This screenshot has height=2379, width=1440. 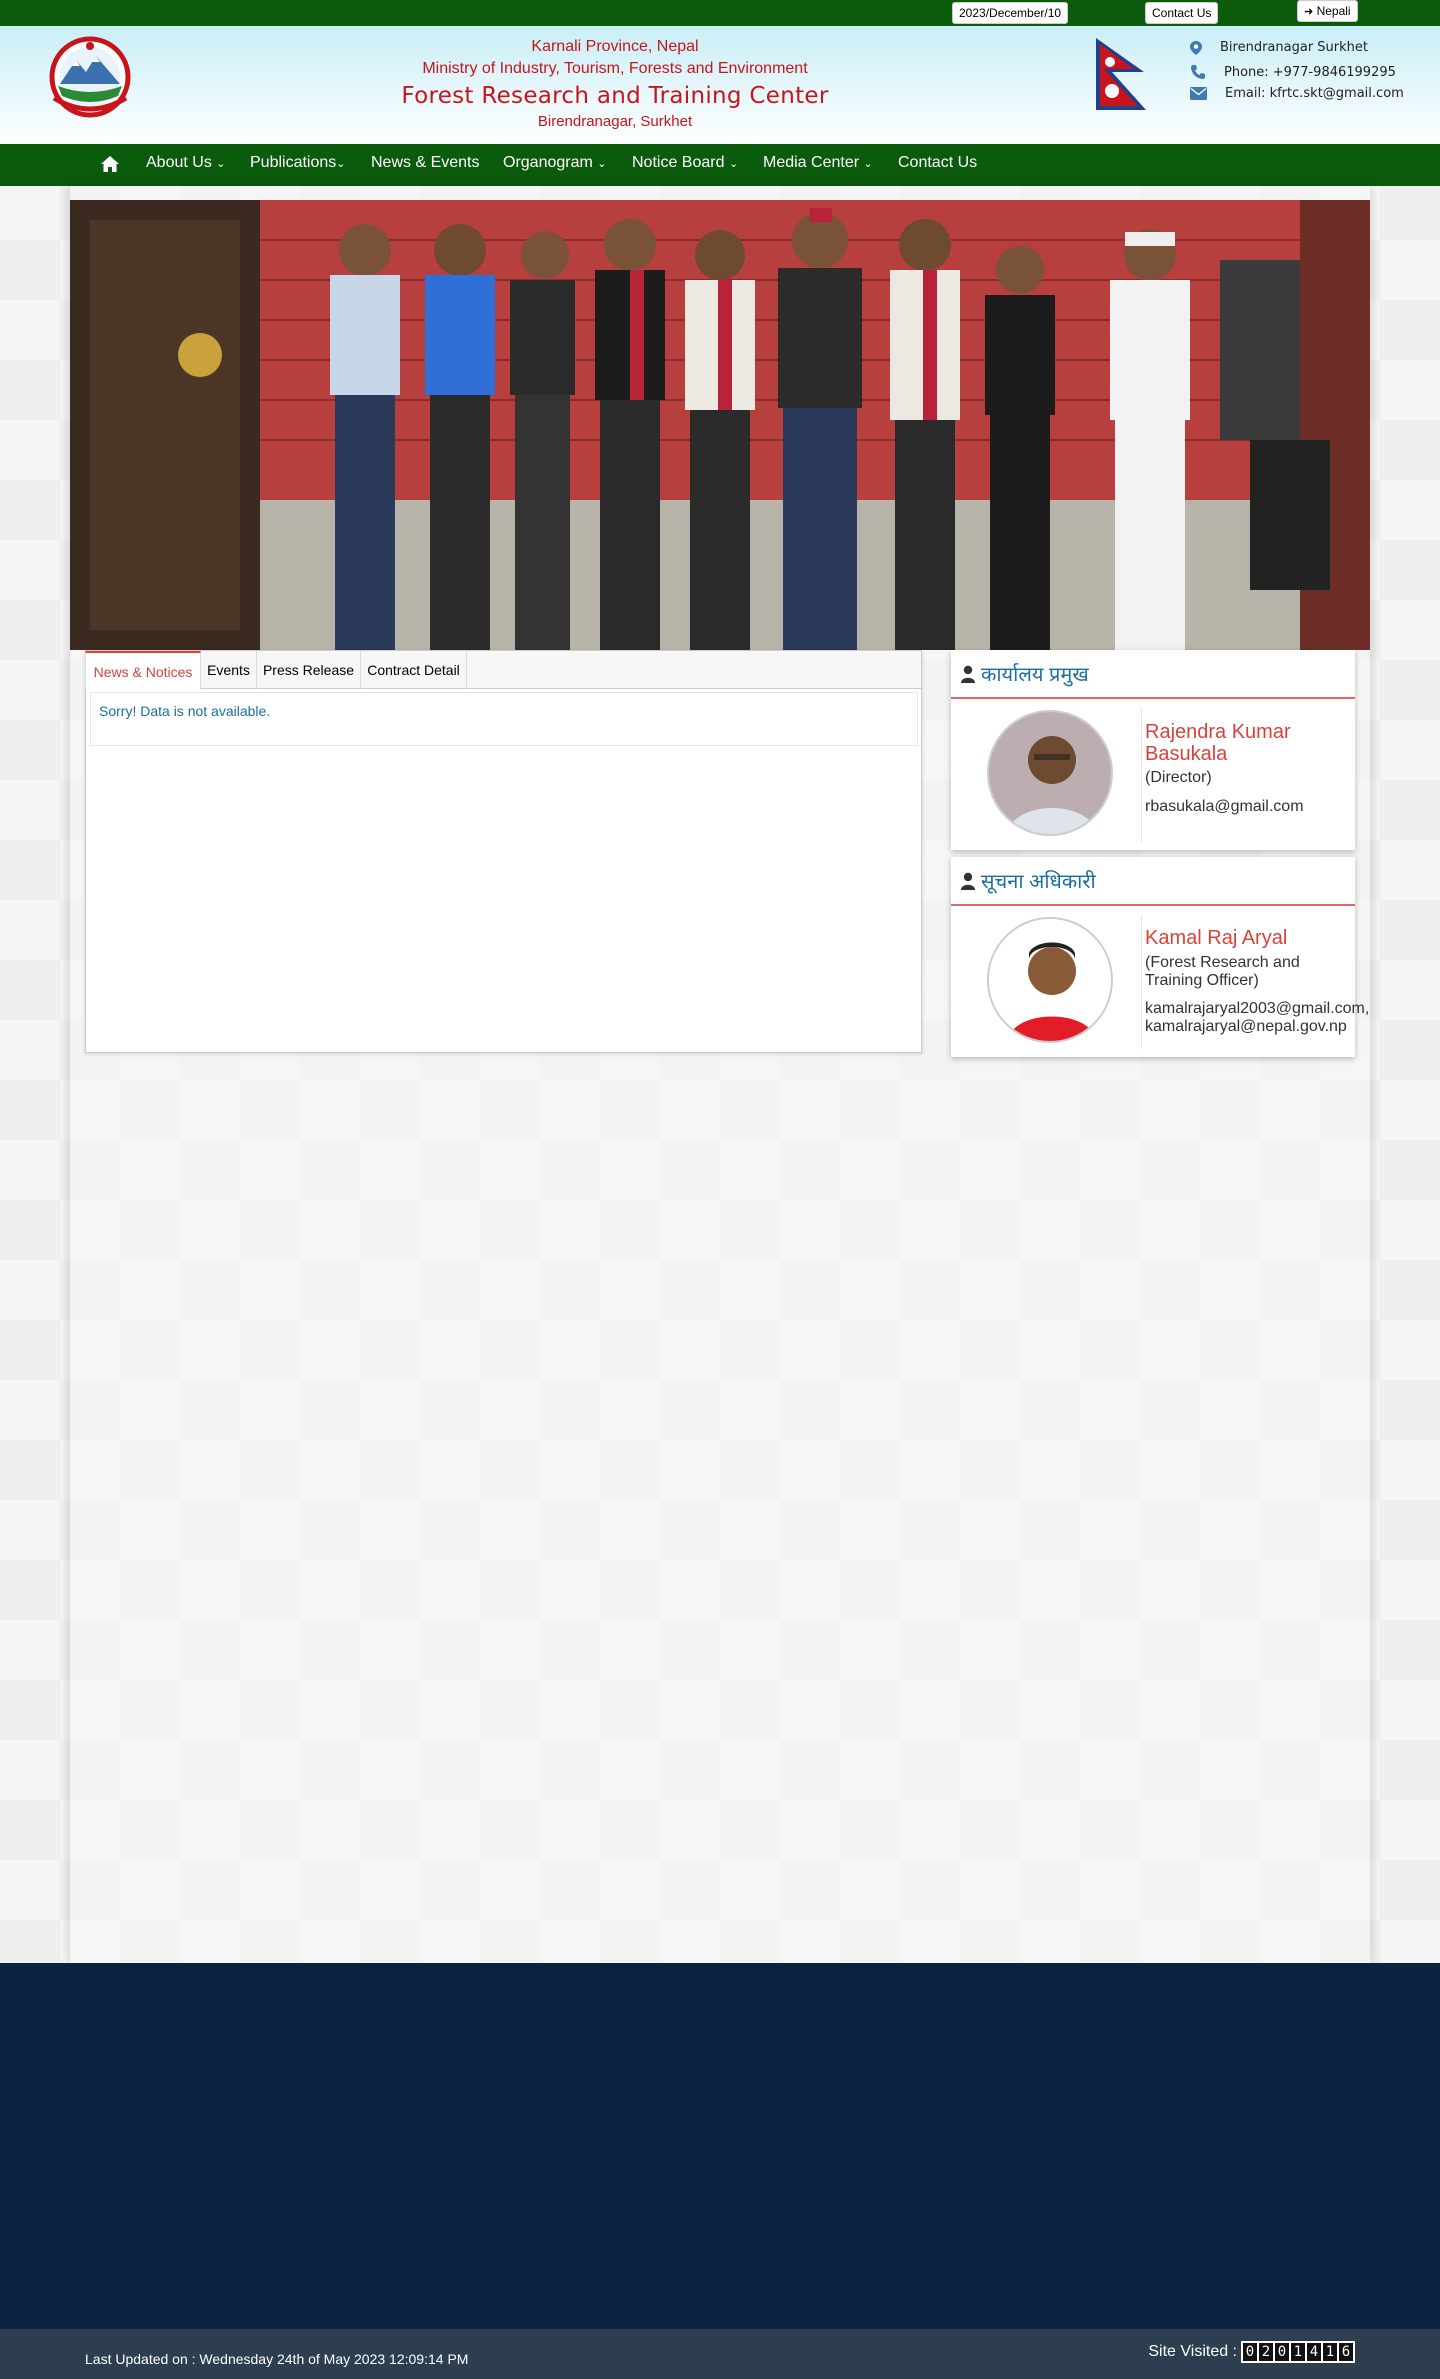 I want to click on visit-counter: Site Visited : 0201416, so click(x=1251, y=2352).